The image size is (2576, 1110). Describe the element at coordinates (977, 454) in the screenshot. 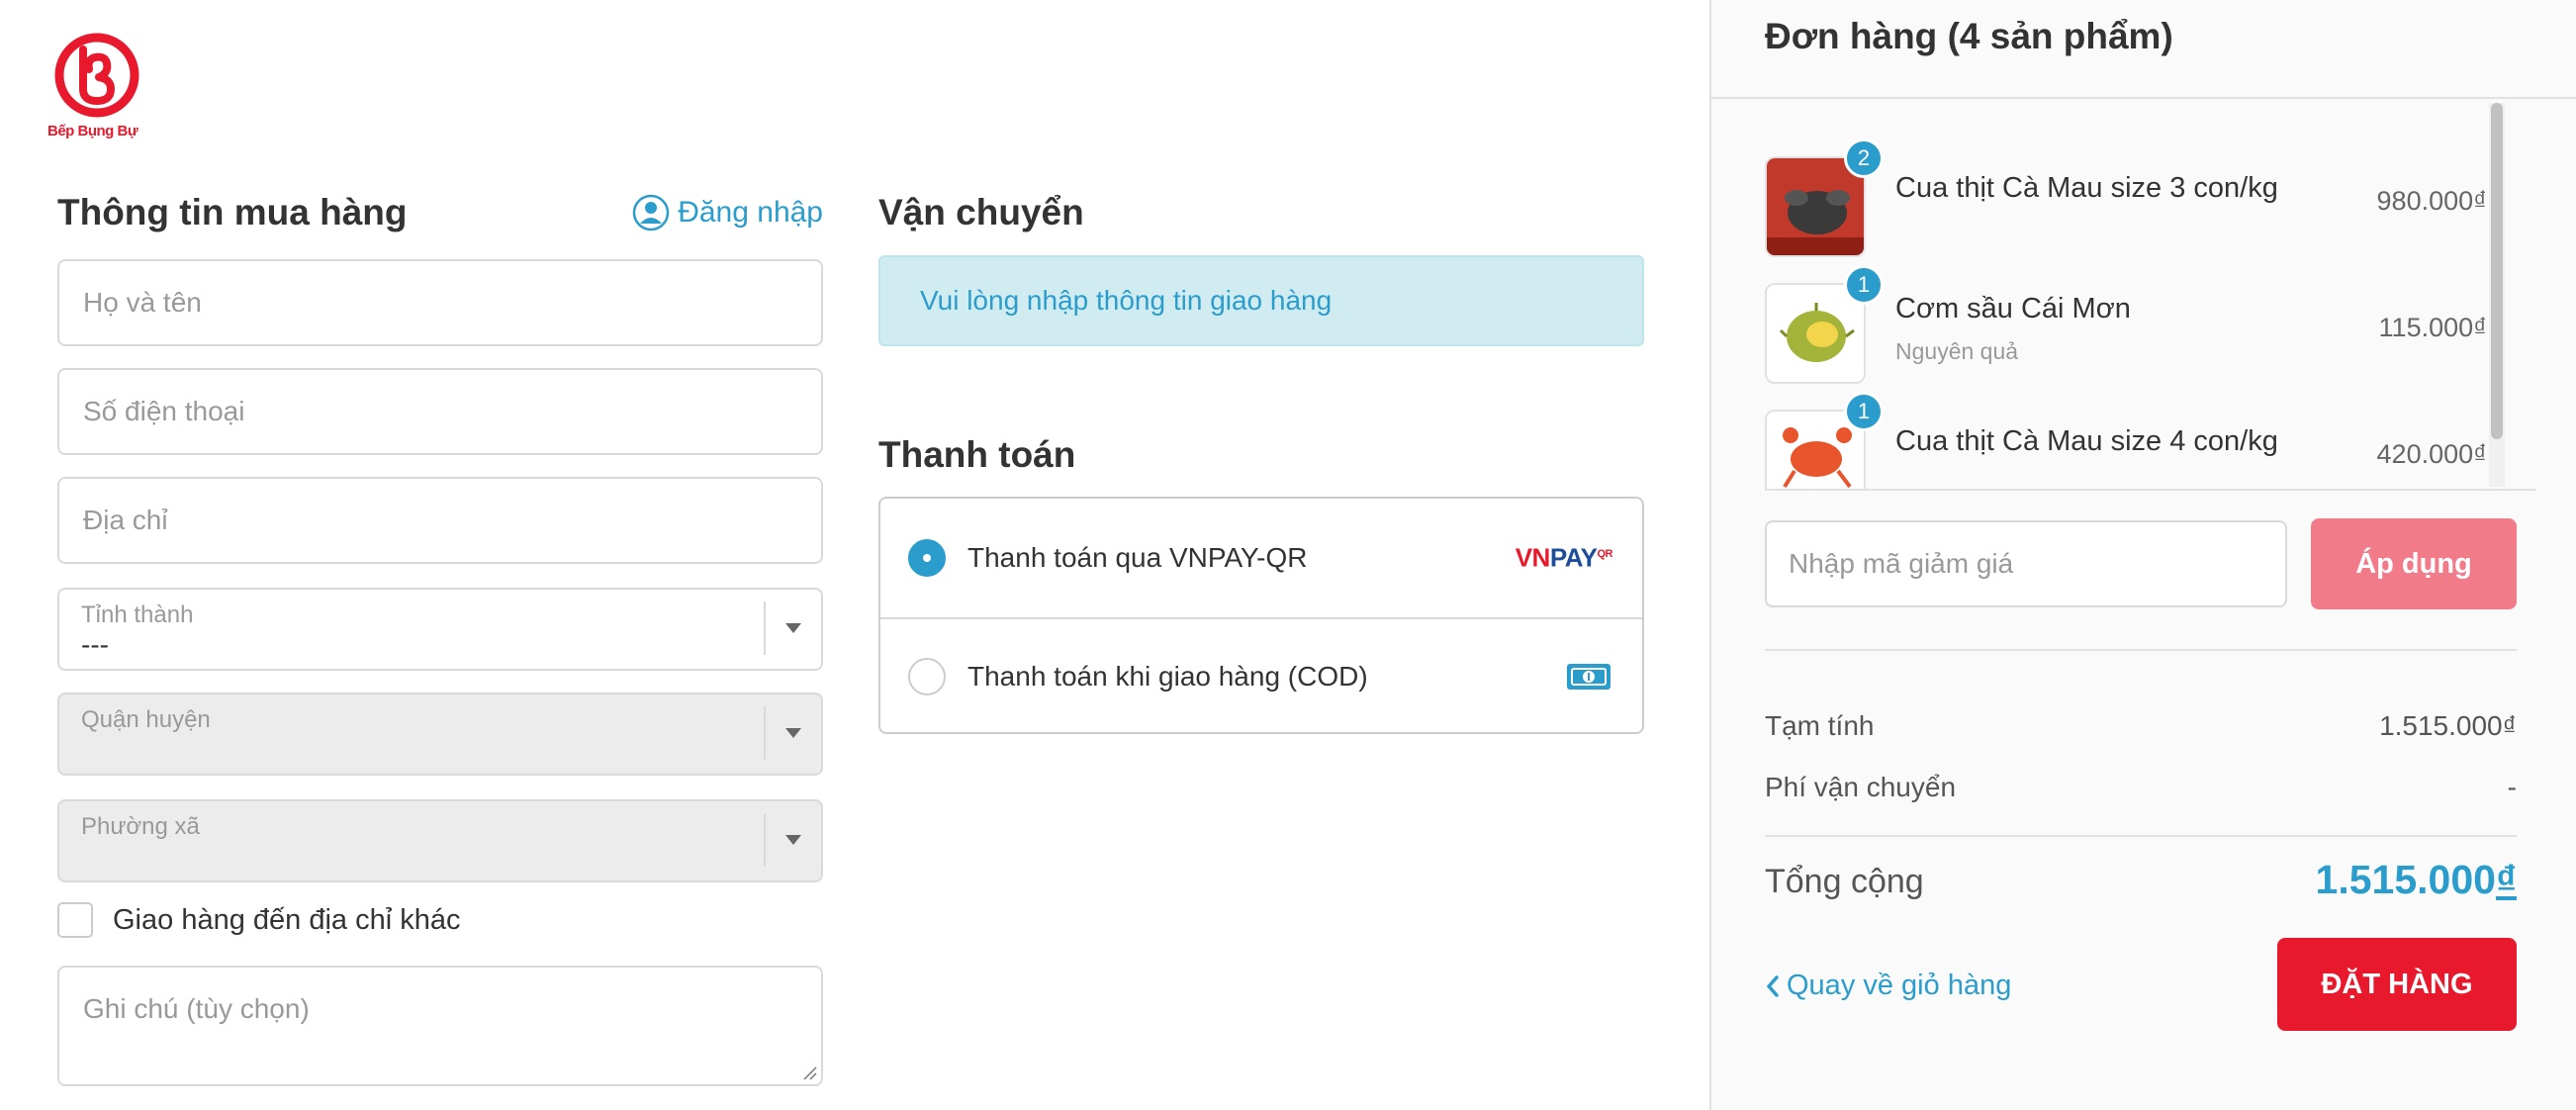

I see `payment-title: Thanh toán` at that location.